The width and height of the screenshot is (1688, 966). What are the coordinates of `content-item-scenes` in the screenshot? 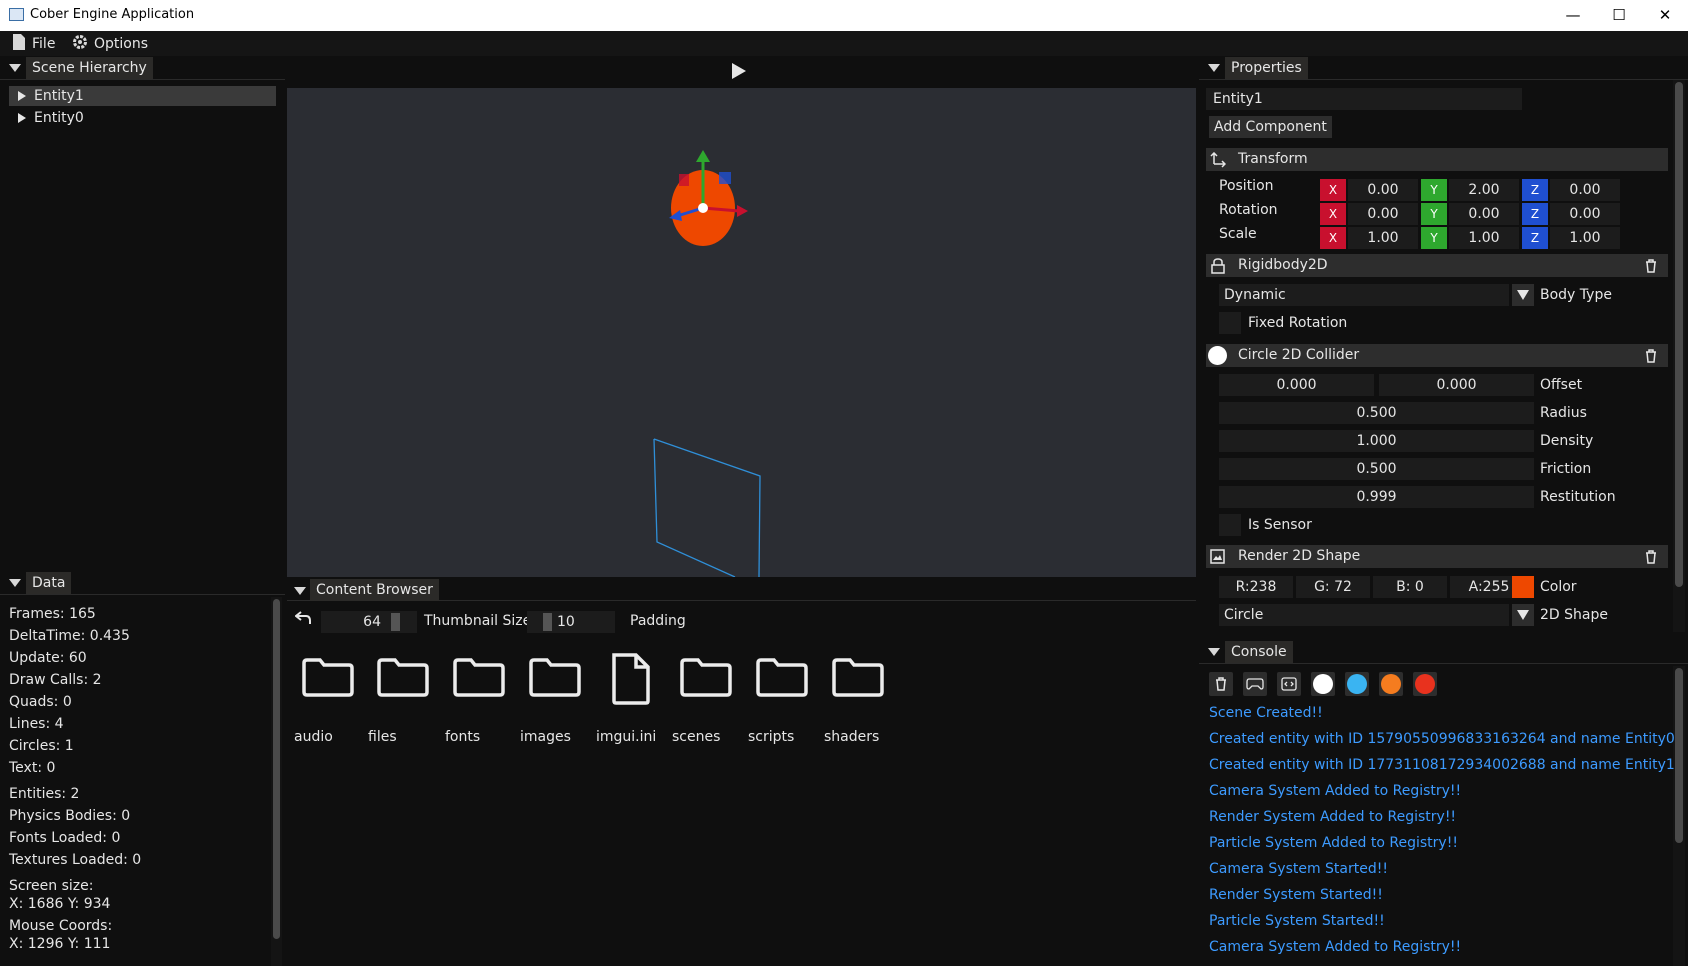 It's located at (706, 679).